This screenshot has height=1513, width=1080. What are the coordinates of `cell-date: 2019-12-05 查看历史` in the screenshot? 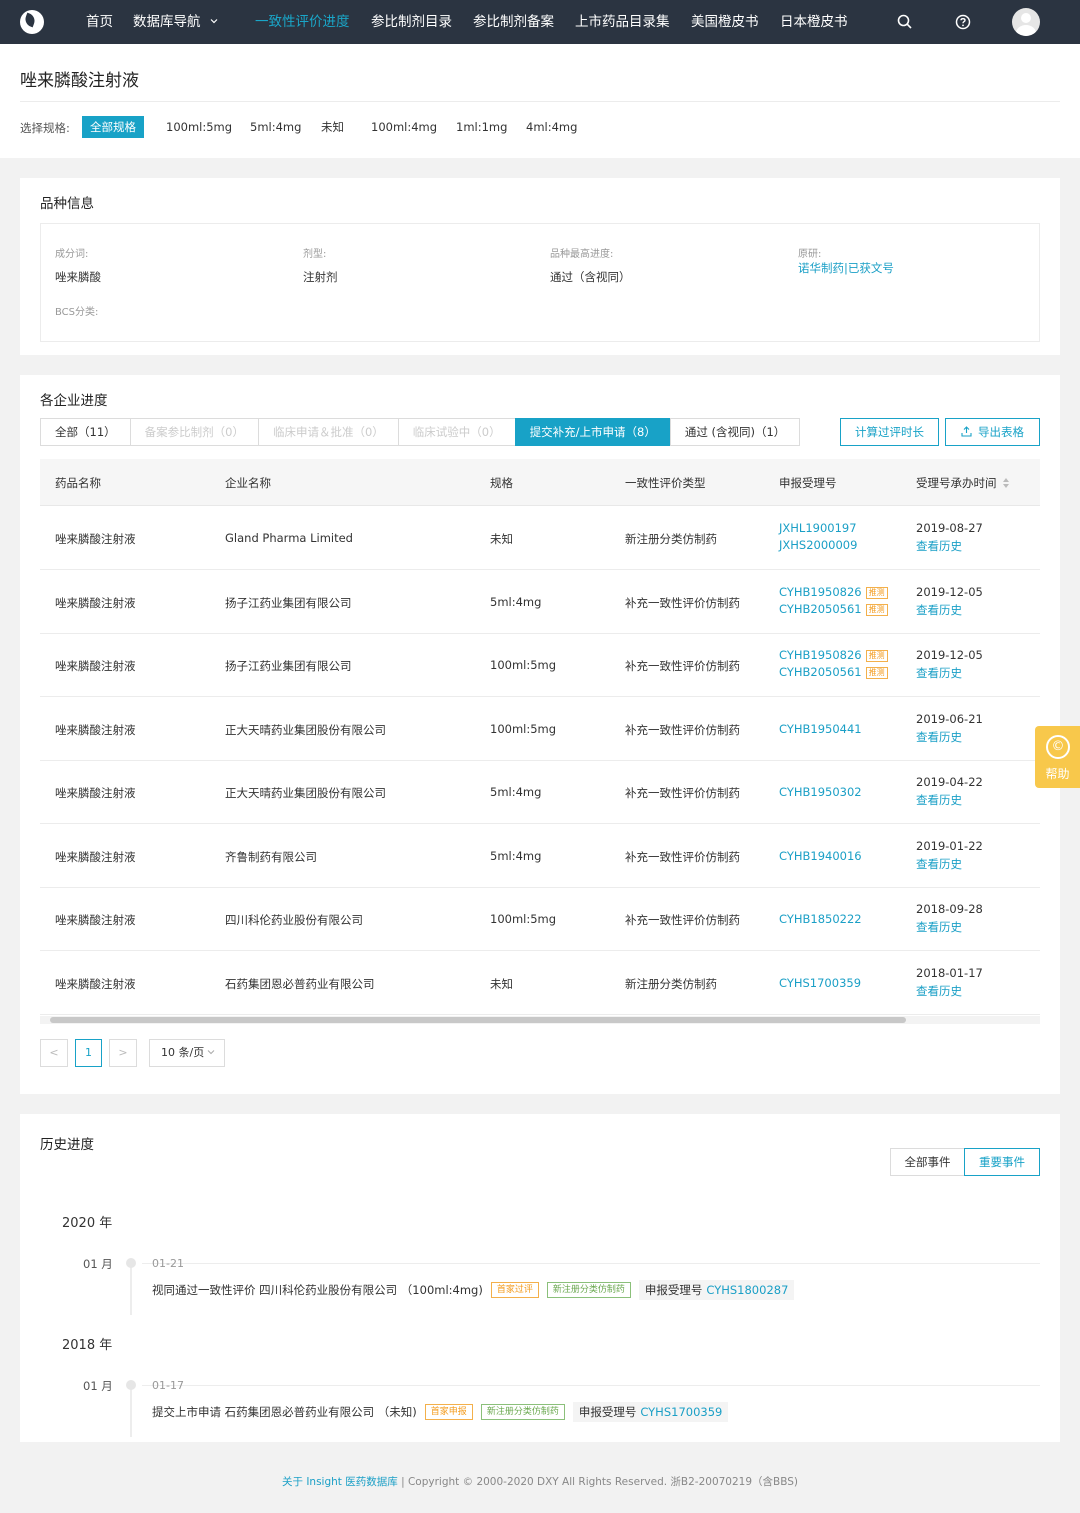 It's located at (949, 601).